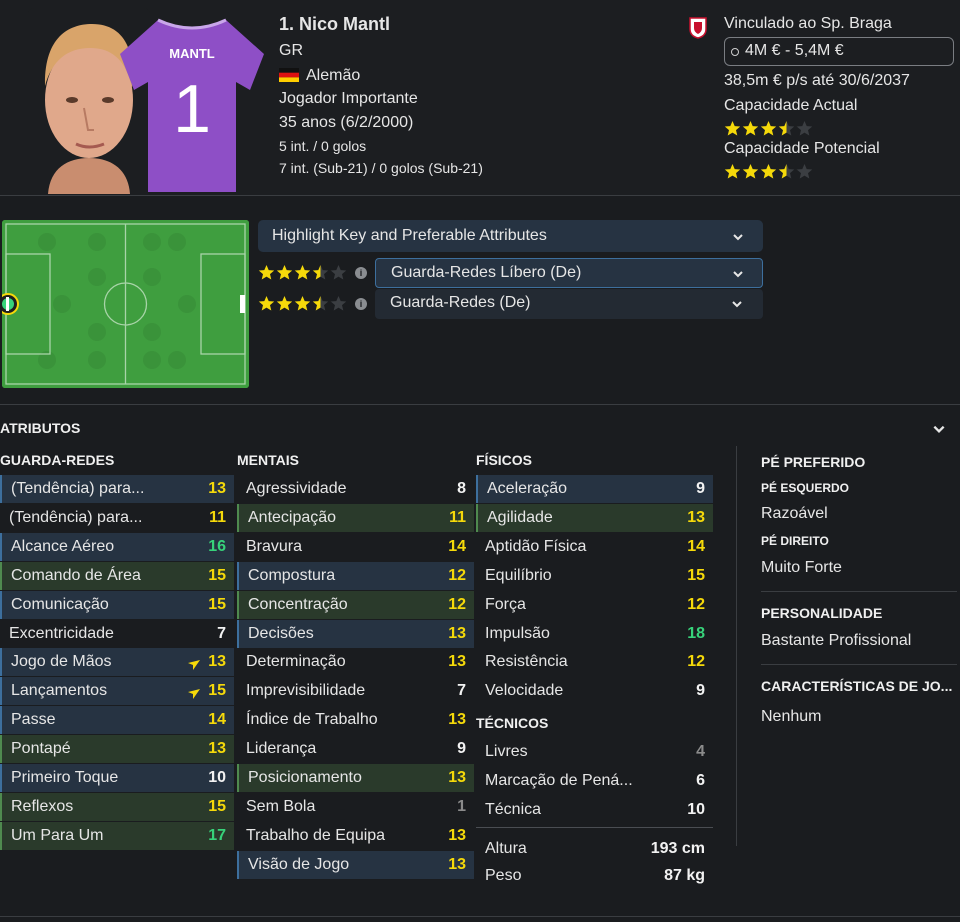 The width and height of the screenshot is (960, 922). What do you see at coordinates (61, 662) in the screenshot?
I see `attribute-label: Jogo de Mãos` at bounding box center [61, 662].